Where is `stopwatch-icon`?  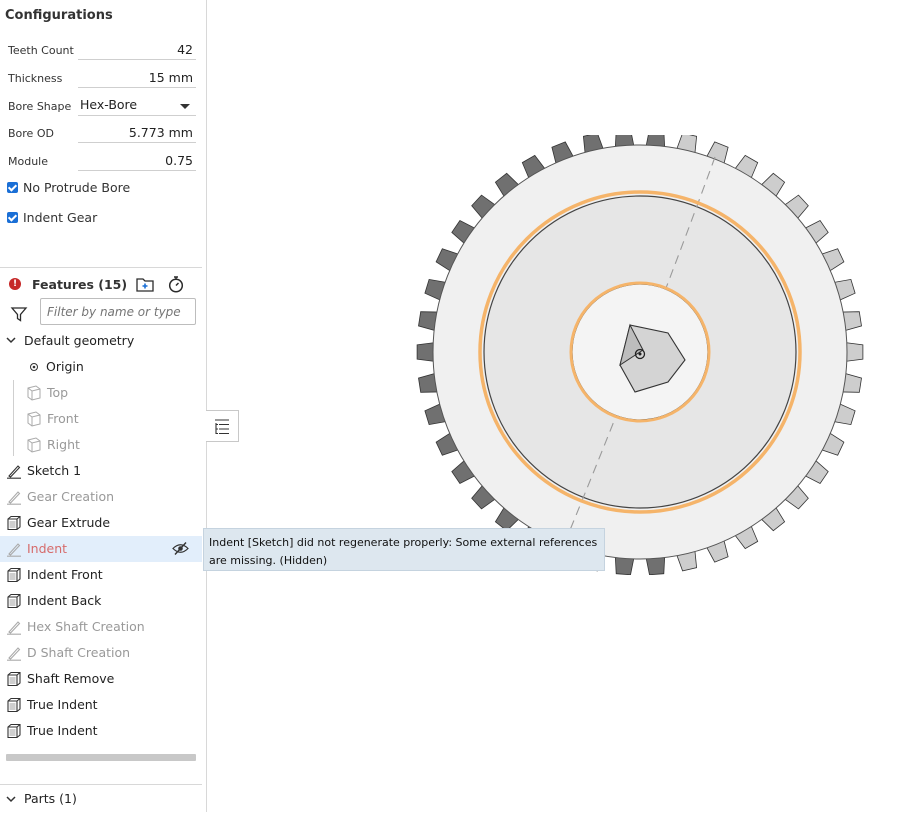
stopwatch-icon is located at coordinates (176, 284).